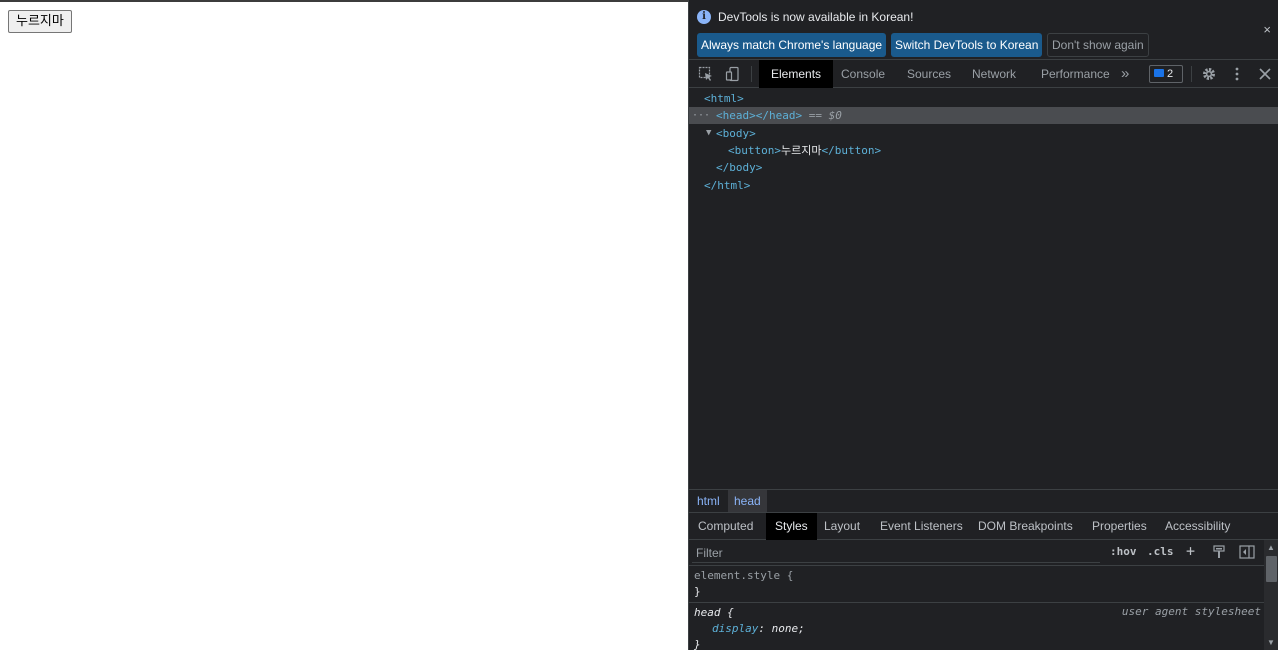  What do you see at coordinates (1271, 642) in the screenshot?
I see `scroll-down-arrow-icon: ▼` at bounding box center [1271, 642].